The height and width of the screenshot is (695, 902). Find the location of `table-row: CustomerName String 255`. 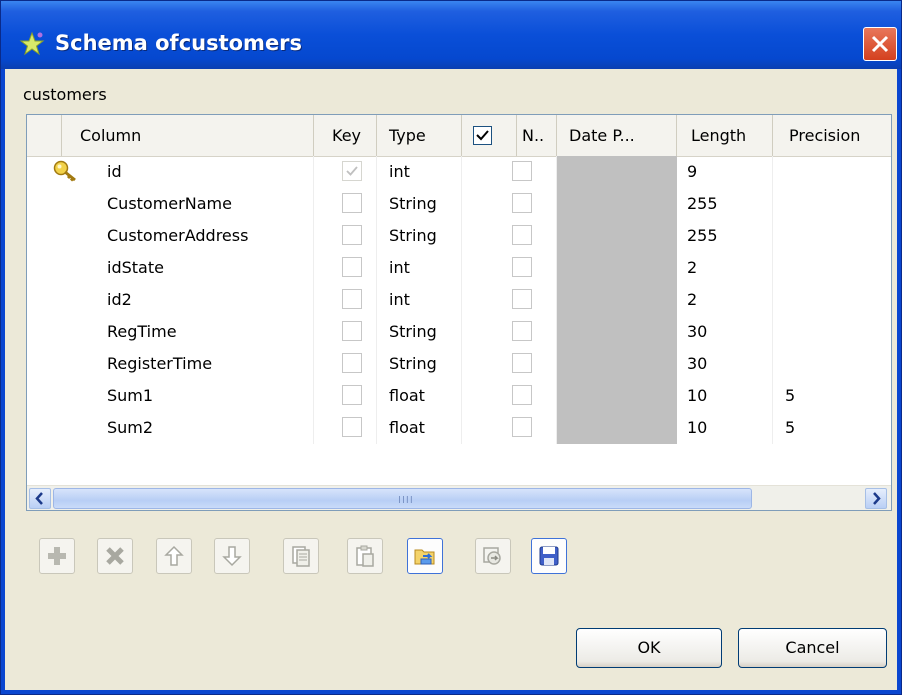

table-row: CustomerName String 255 is located at coordinates (459, 204).